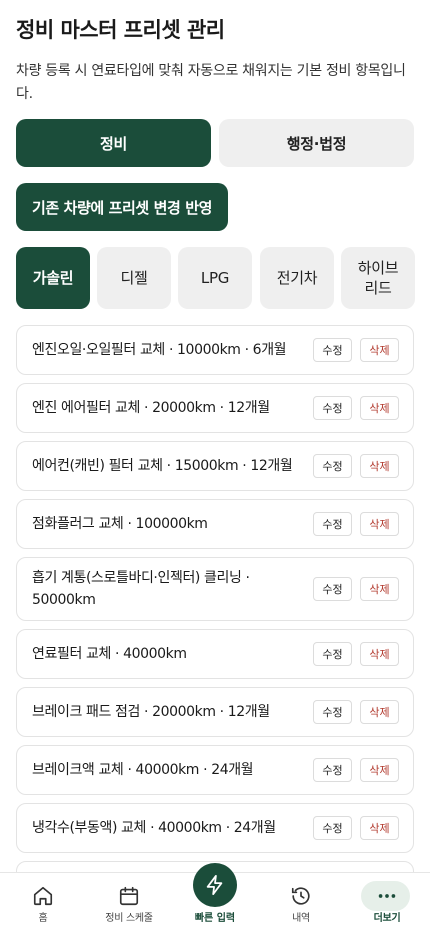 This screenshot has height=932, width=430. What do you see at coordinates (215, 918) in the screenshot?
I see `tab-quick-label: 빠른 입력` at bounding box center [215, 918].